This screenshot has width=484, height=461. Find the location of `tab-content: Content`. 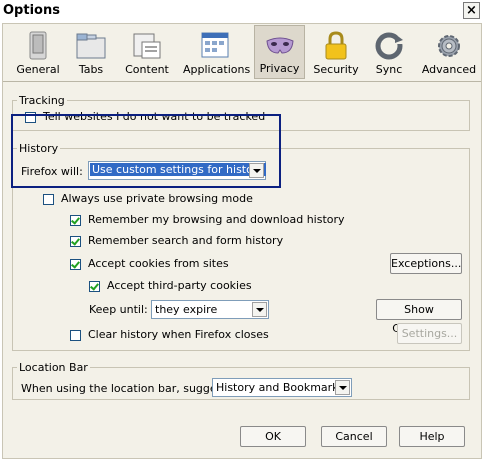

tab-content: Content is located at coordinates (147, 52).